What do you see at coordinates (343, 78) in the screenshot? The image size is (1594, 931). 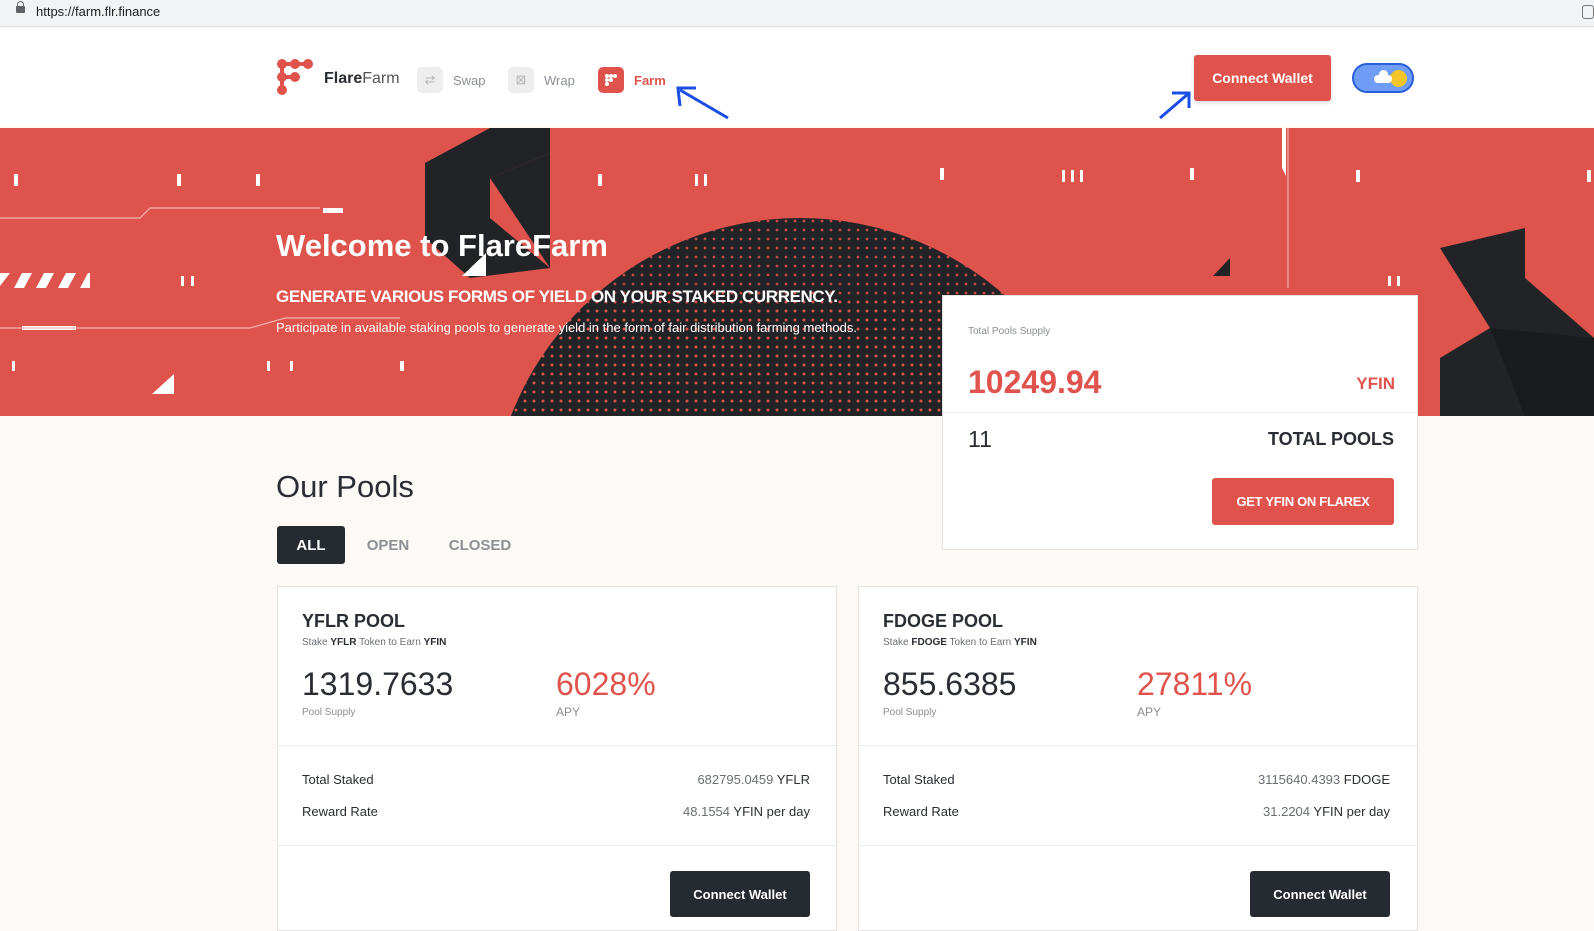 I see `brand-name-bold: Flare` at bounding box center [343, 78].